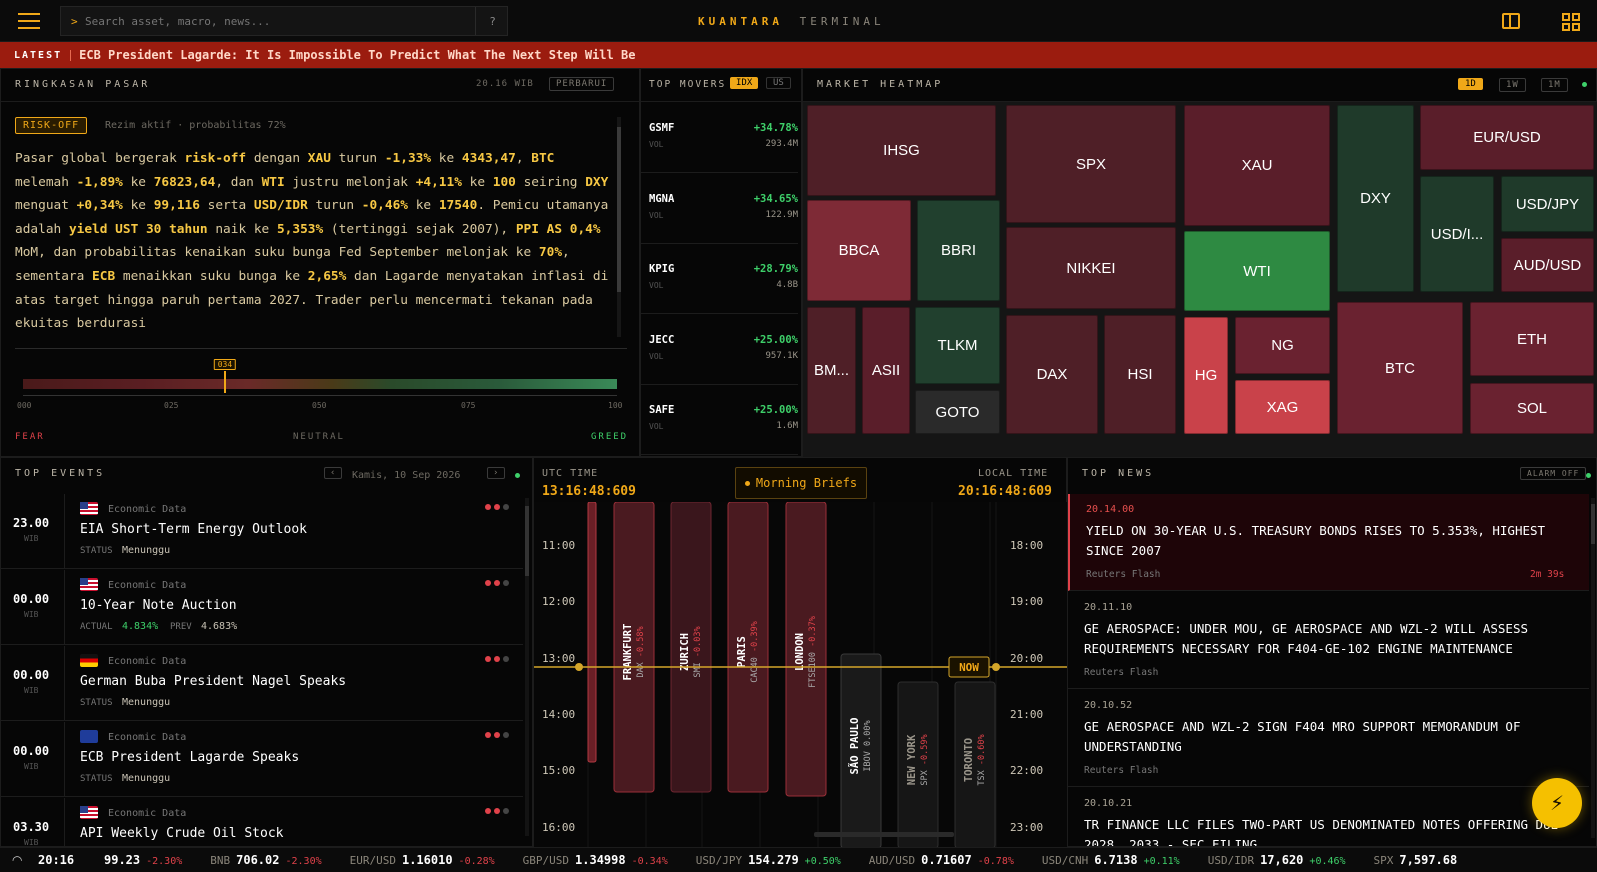 The image size is (1597, 872). I want to click on mover-volume: 122.9M, so click(781, 214).